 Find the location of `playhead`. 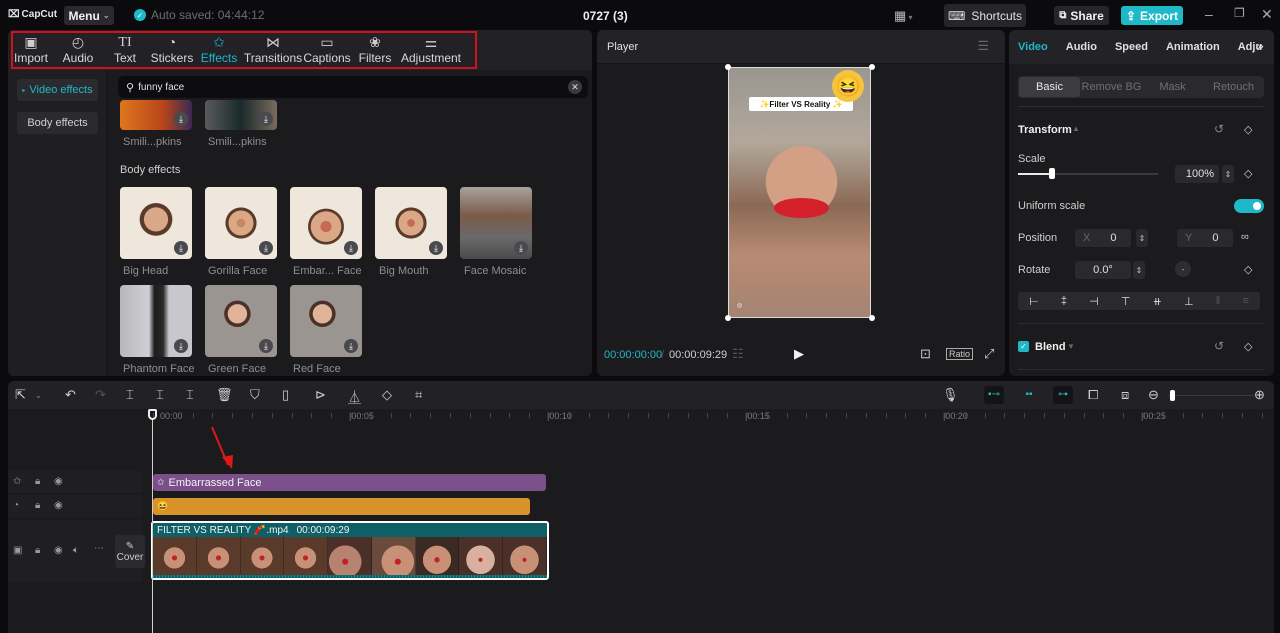

playhead is located at coordinates (152, 522).